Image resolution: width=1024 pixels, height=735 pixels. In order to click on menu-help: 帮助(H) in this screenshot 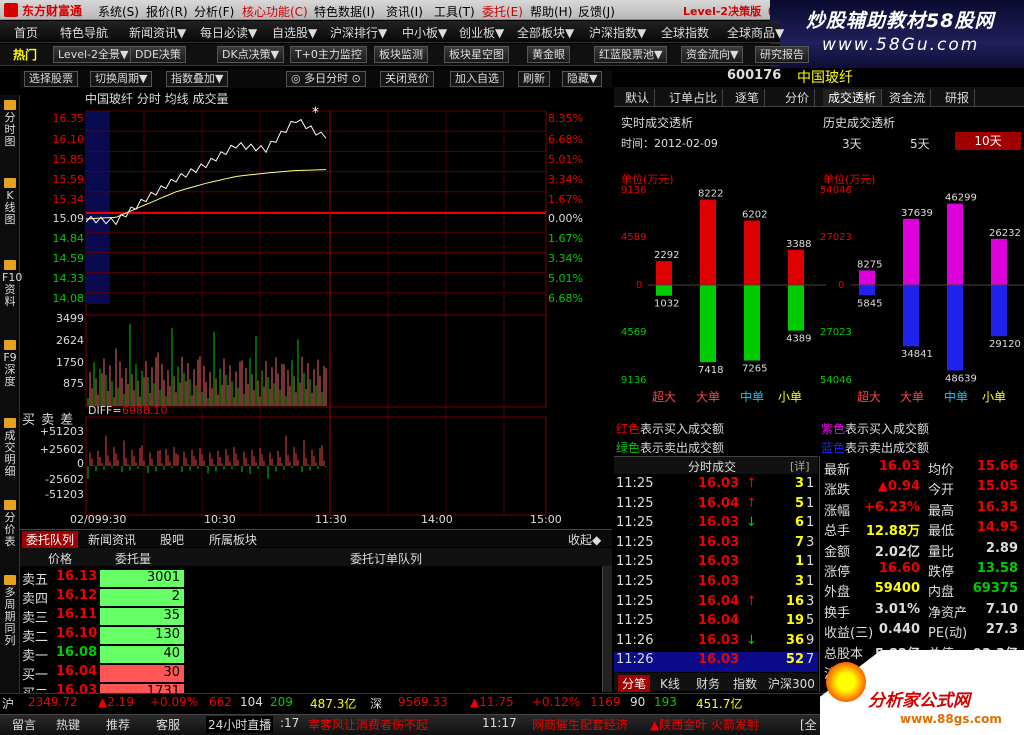, I will do `click(551, 11)`.